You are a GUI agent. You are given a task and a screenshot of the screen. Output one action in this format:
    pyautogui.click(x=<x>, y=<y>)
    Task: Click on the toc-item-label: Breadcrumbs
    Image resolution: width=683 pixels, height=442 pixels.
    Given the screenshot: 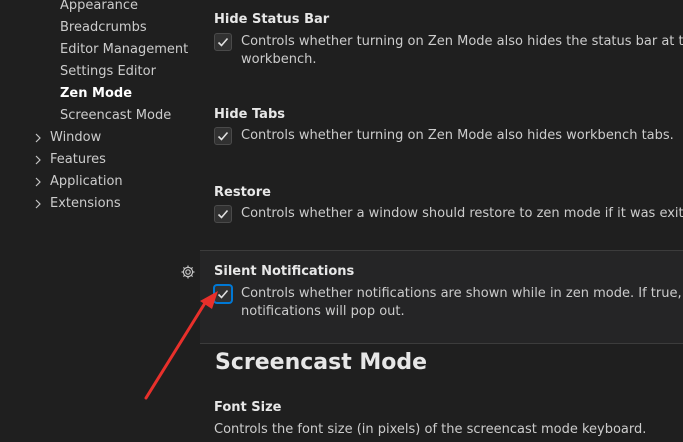 What is the action you would take?
    pyautogui.click(x=103, y=27)
    